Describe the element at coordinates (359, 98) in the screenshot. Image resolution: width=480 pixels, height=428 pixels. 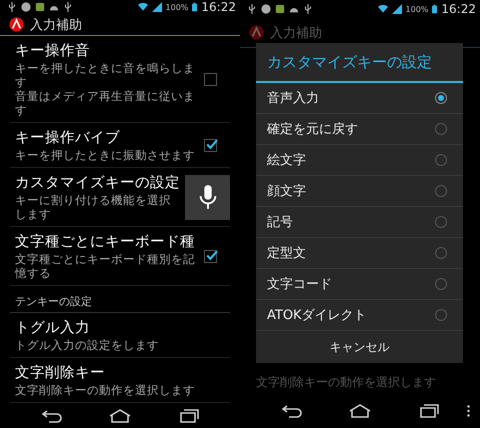
I see `option-item: 音声入力` at that location.